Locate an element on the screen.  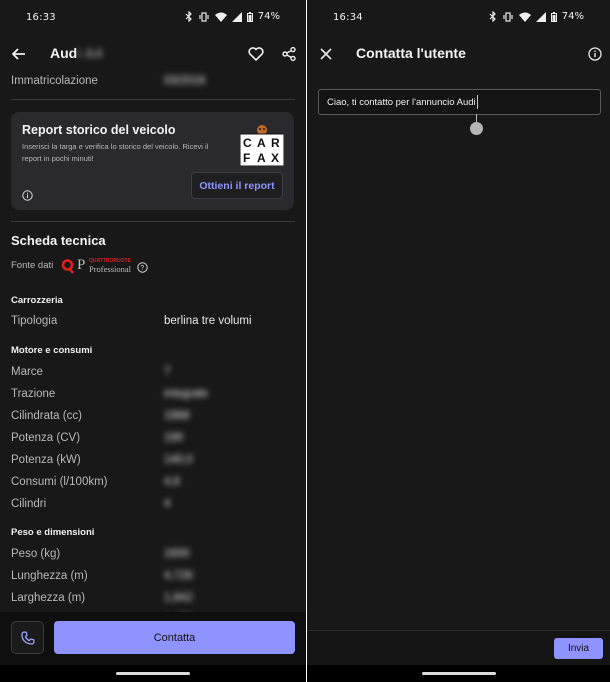
registration-label: Immatricolazione is located at coordinates (54, 81).